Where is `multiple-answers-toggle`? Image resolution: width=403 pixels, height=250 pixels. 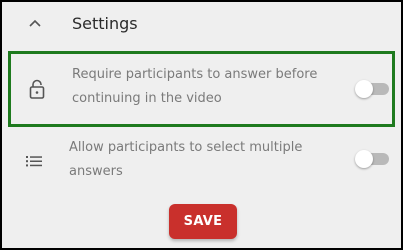
multiple-answers-toggle is located at coordinates (372, 159).